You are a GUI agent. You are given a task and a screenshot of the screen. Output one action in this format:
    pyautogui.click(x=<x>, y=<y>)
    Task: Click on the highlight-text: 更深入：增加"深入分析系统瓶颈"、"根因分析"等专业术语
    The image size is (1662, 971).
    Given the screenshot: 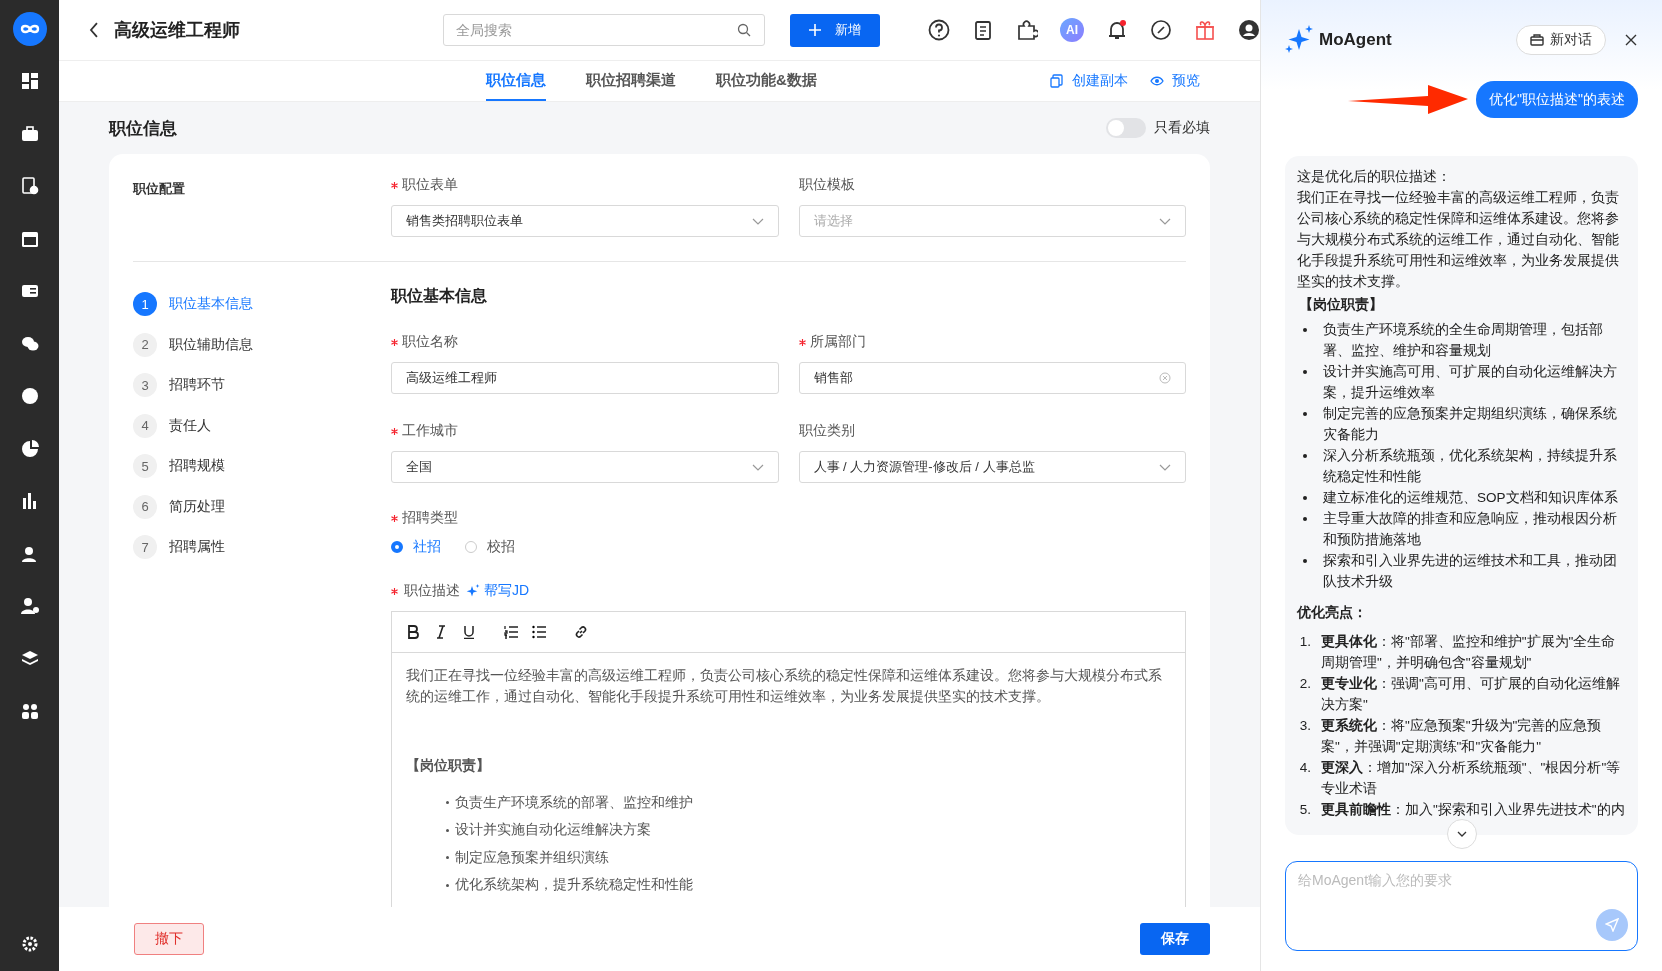 What is the action you would take?
    pyautogui.click(x=1471, y=778)
    